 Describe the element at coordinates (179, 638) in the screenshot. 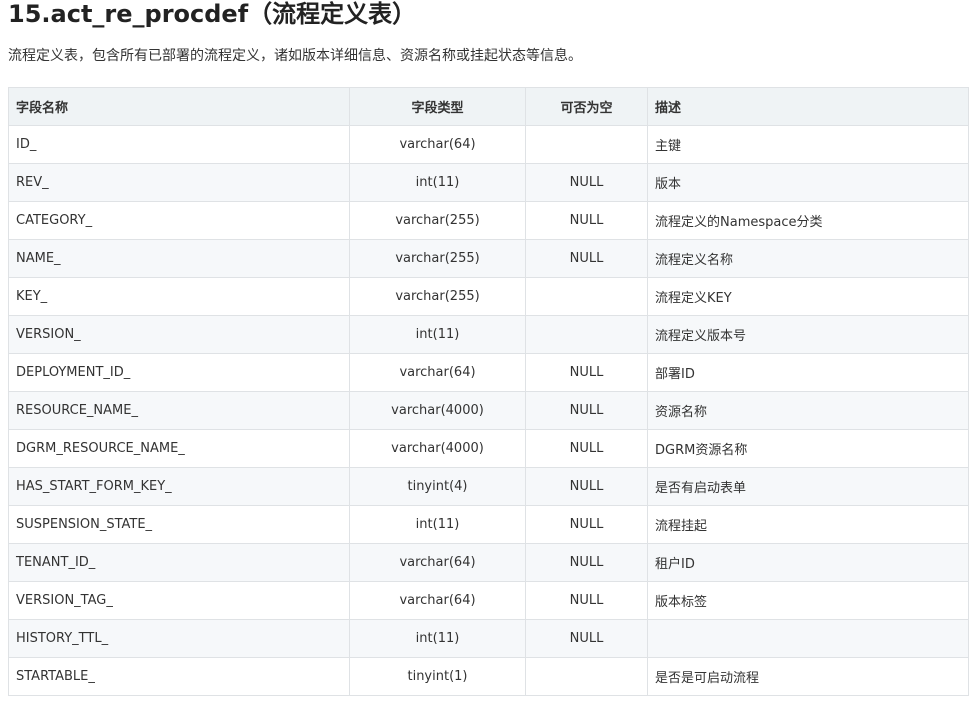

I see `cell-field-name: HISTORY_TTL_` at that location.